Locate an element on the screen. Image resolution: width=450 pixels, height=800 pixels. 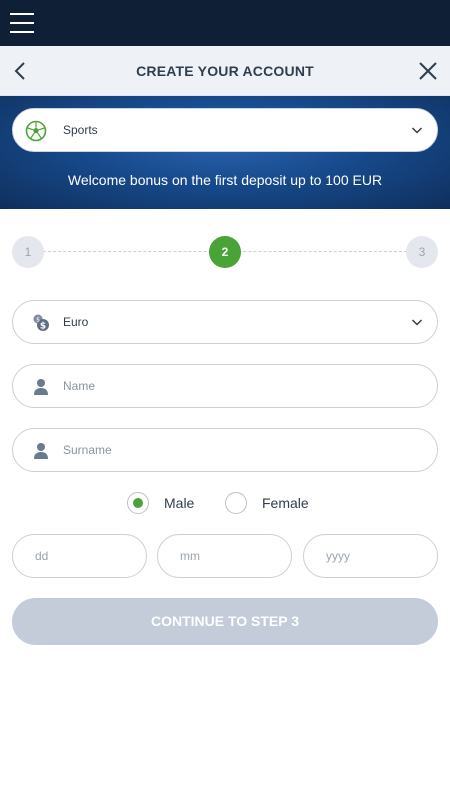
gender-selector: Male Female is located at coordinates (225, 503).